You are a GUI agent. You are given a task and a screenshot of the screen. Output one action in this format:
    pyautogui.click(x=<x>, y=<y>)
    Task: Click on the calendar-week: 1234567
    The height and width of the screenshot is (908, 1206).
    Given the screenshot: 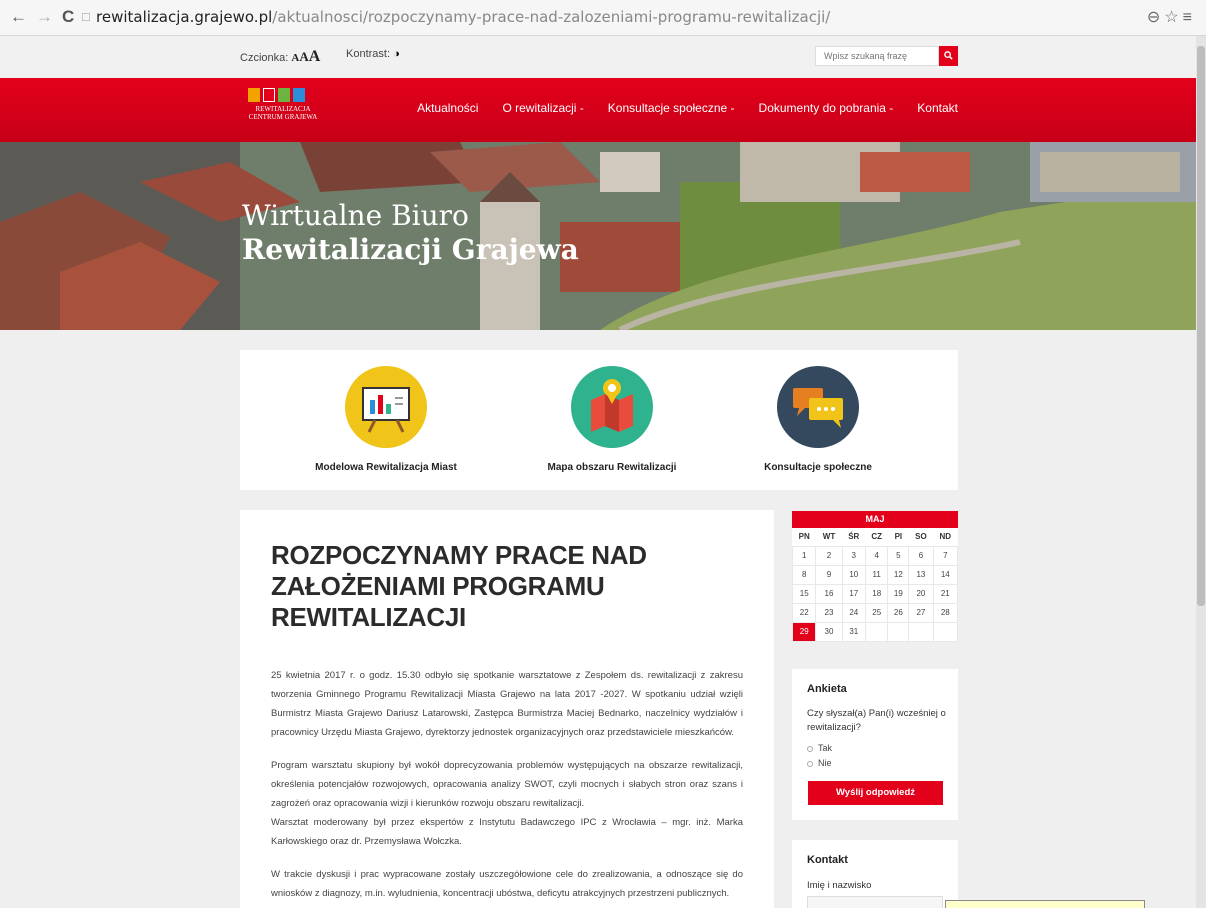 What is the action you would take?
    pyautogui.click(x=875, y=555)
    